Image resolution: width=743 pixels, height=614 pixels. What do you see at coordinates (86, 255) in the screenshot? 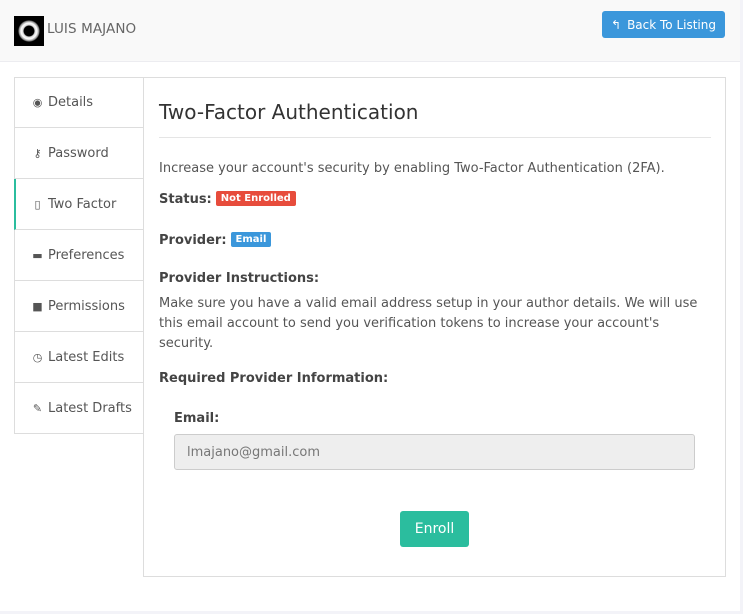
I see `tab-label: Preferences` at bounding box center [86, 255].